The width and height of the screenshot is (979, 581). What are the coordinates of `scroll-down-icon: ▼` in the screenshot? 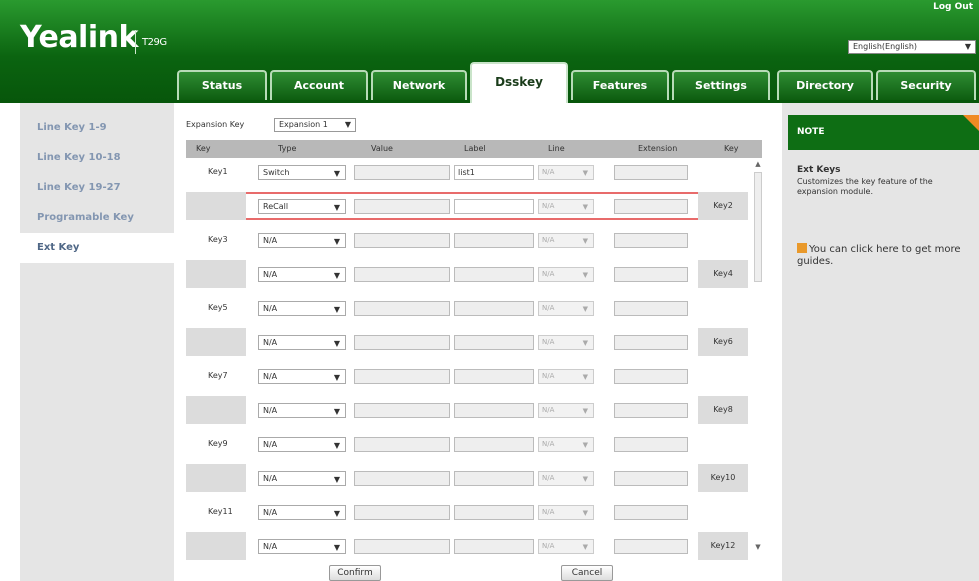 It's located at (758, 547).